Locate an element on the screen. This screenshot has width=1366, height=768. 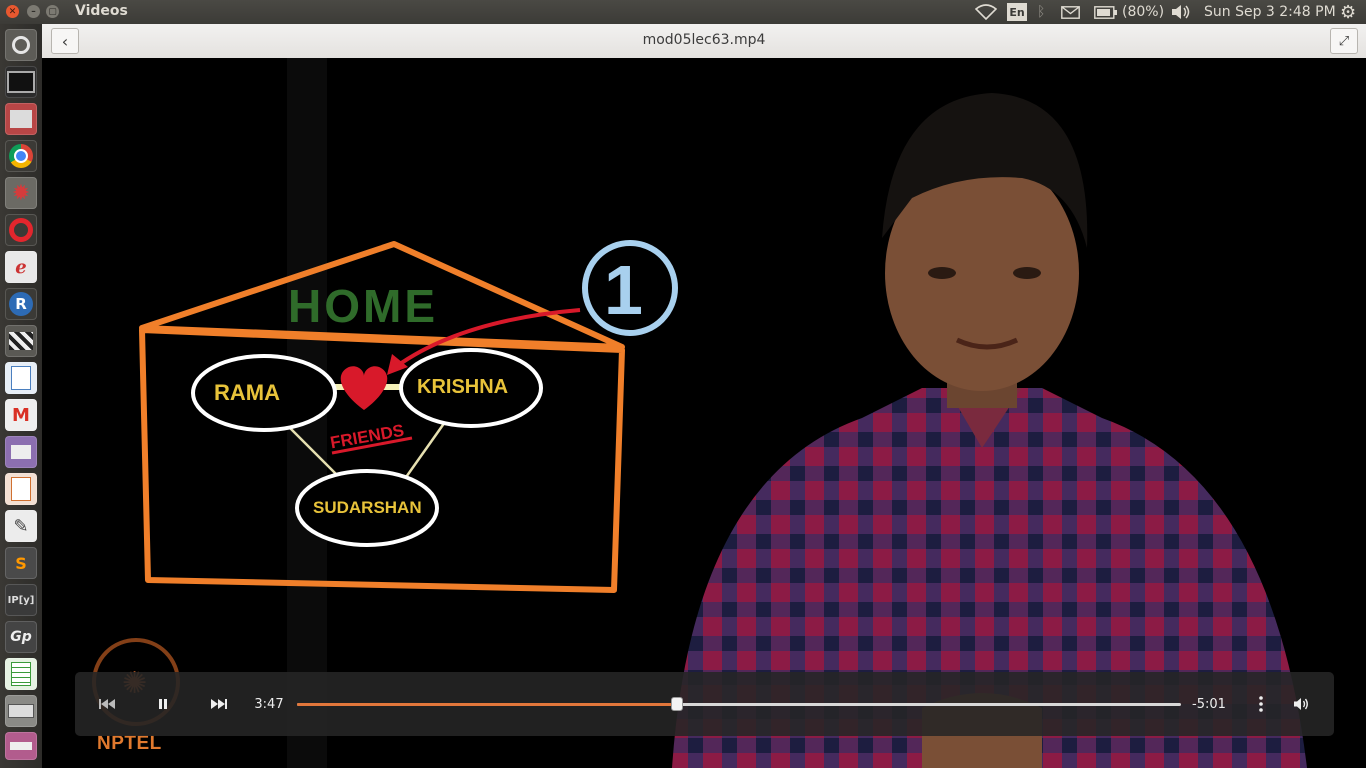
launcher-media is located at coordinates (21, 452).